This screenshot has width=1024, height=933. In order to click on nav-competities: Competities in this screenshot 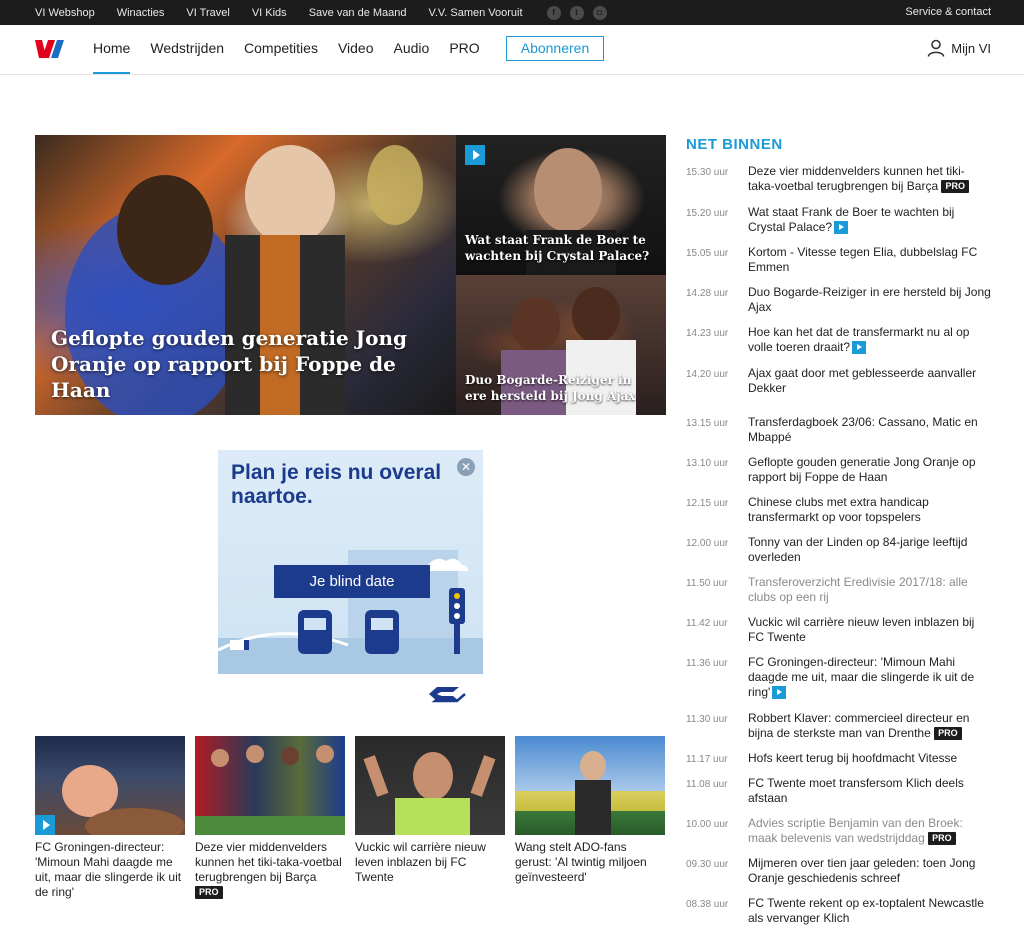, I will do `click(281, 49)`.